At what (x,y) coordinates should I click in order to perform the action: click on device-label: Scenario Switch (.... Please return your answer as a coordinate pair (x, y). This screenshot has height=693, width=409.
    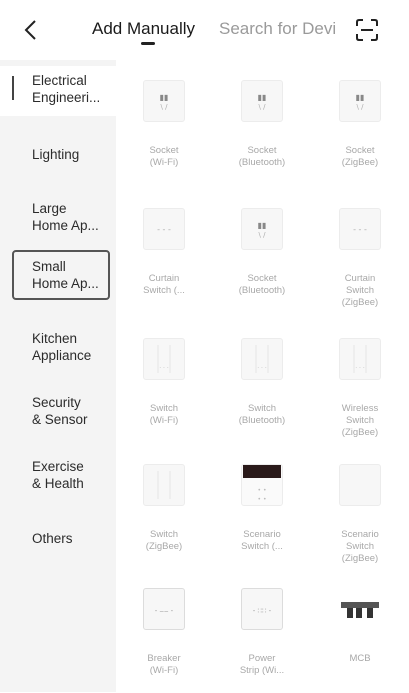
    Looking at the image, I should click on (262, 540).